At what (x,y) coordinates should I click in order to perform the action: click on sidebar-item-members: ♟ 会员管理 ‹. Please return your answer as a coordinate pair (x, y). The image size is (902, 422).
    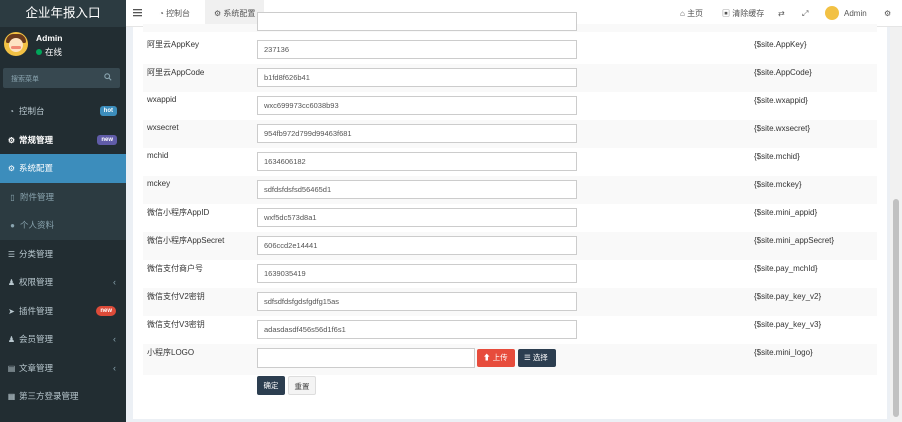
    Looking at the image, I should click on (63, 339).